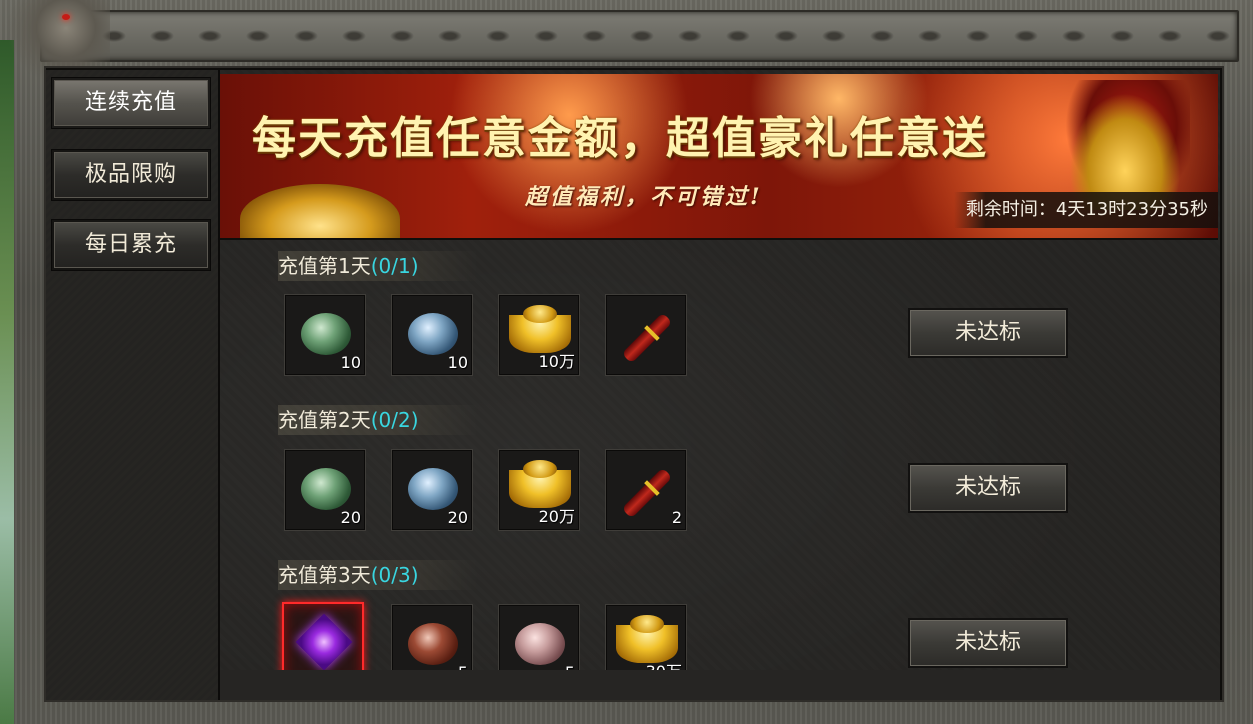 The image size is (1253, 724). Describe the element at coordinates (324, 420) in the screenshot. I see `row-day-label: 充值第2天` at that location.